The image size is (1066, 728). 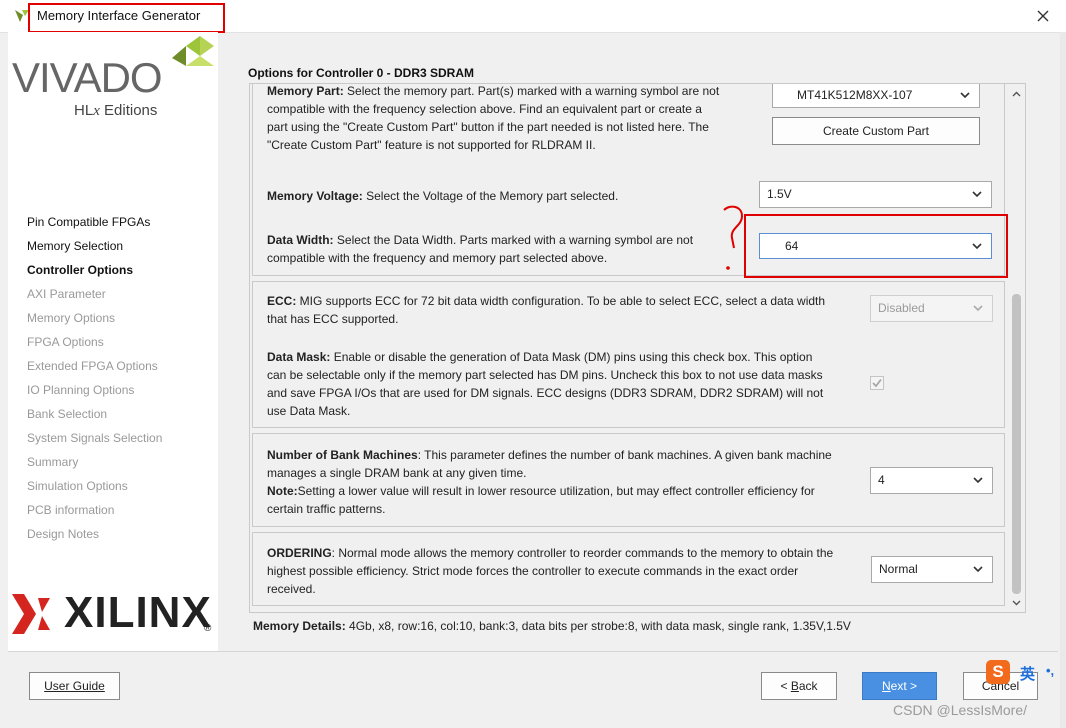 I want to click on memory-voltage-value: 1.5V, so click(x=779, y=194).